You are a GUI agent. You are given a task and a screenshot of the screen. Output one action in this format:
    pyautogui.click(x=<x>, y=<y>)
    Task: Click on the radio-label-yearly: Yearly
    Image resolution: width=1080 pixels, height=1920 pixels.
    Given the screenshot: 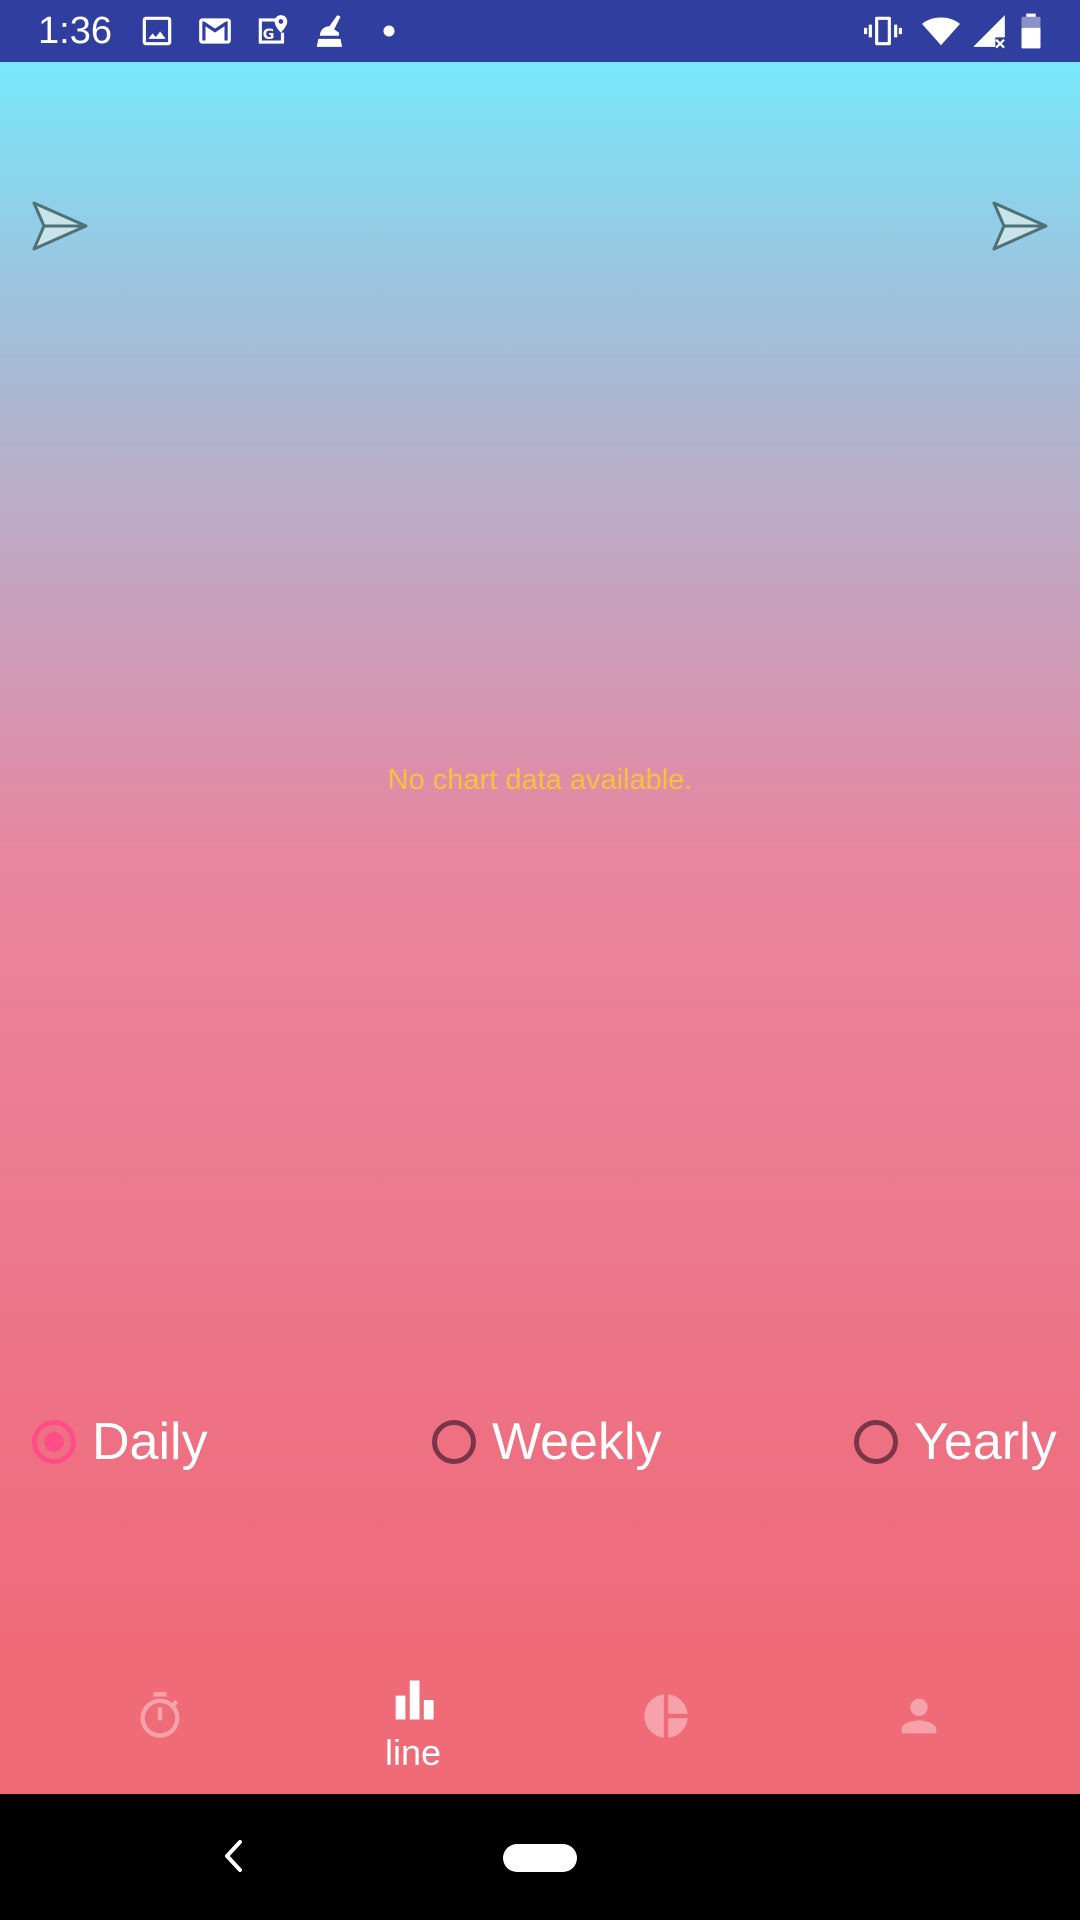 What is the action you would take?
    pyautogui.click(x=985, y=1442)
    